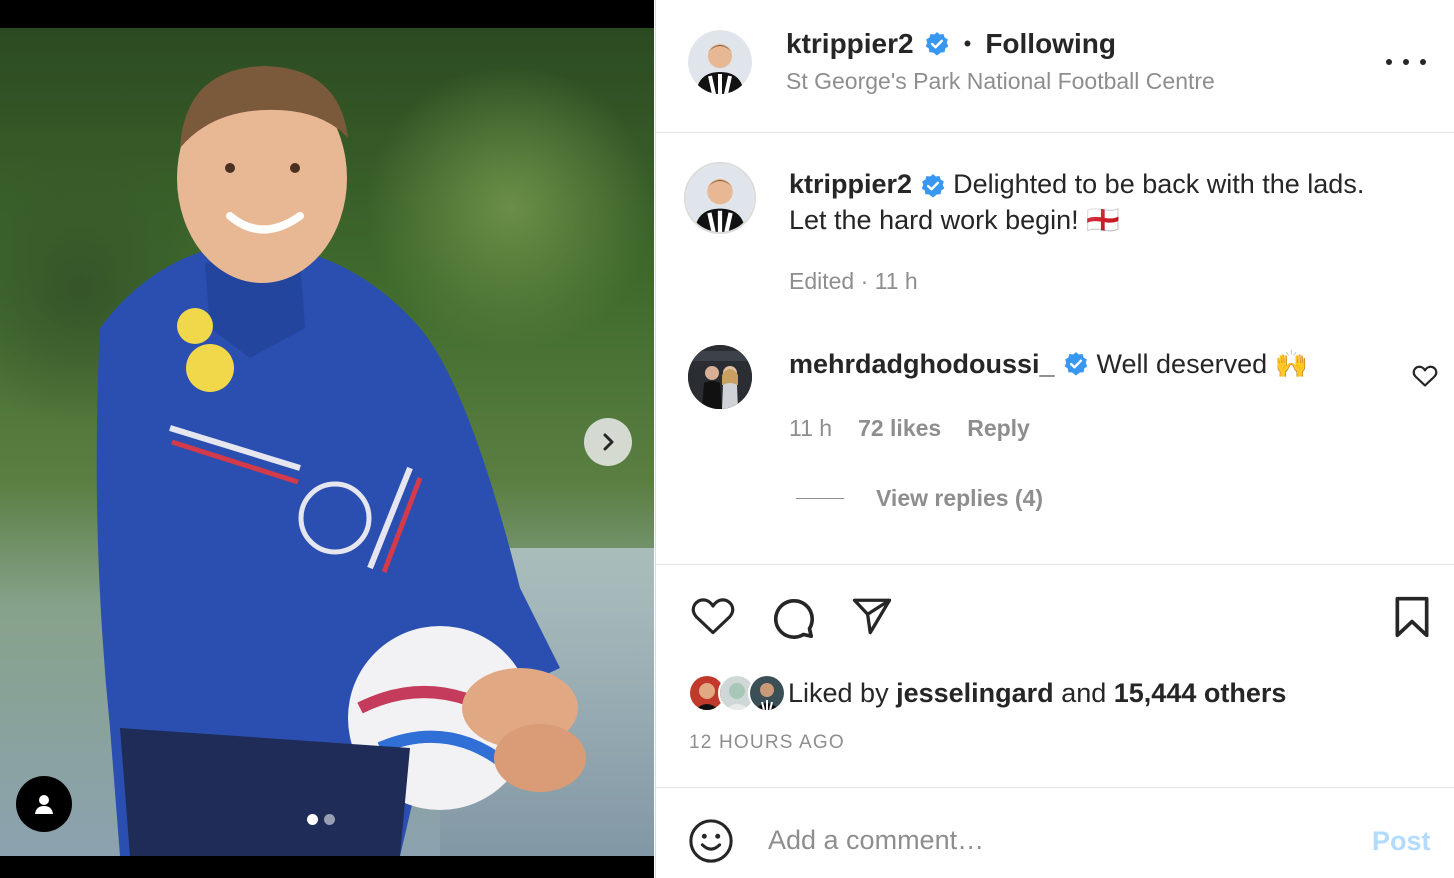 This screenshot has width=1454, height=878. Describe the element at coordinates (1401, 841) in the screenshot. I see `post-comment-button: Post` at that location.